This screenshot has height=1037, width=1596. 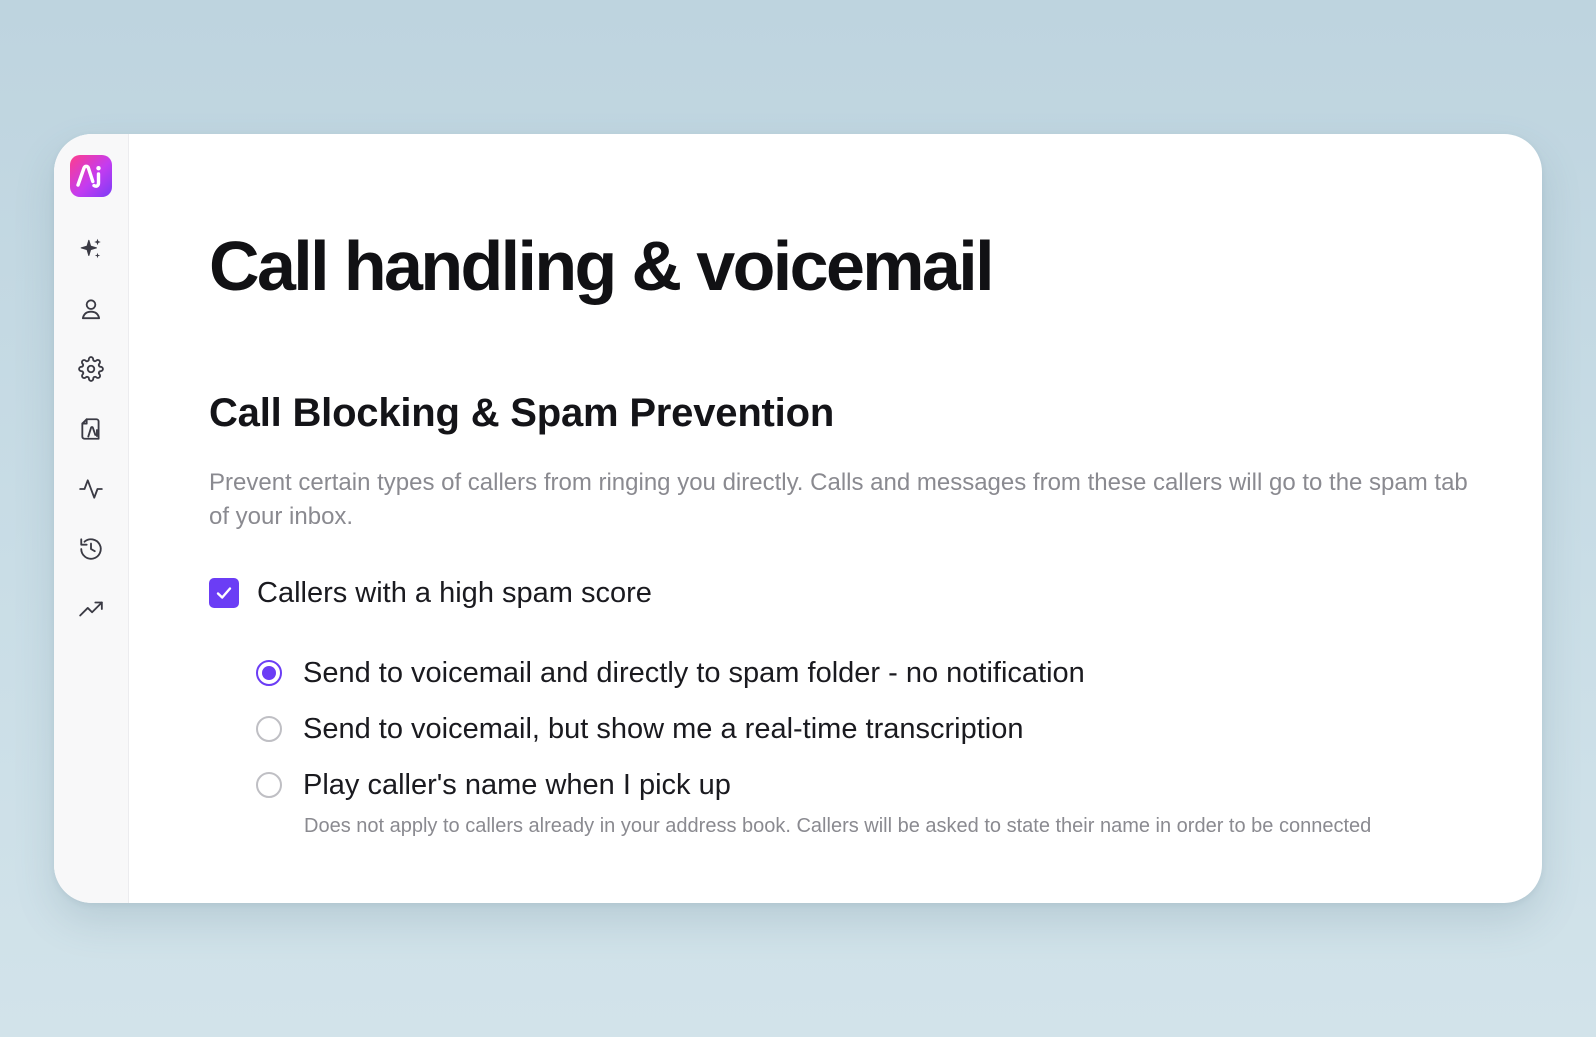 I want to click on spam-score-checkbox, so click(x=224, y=593).